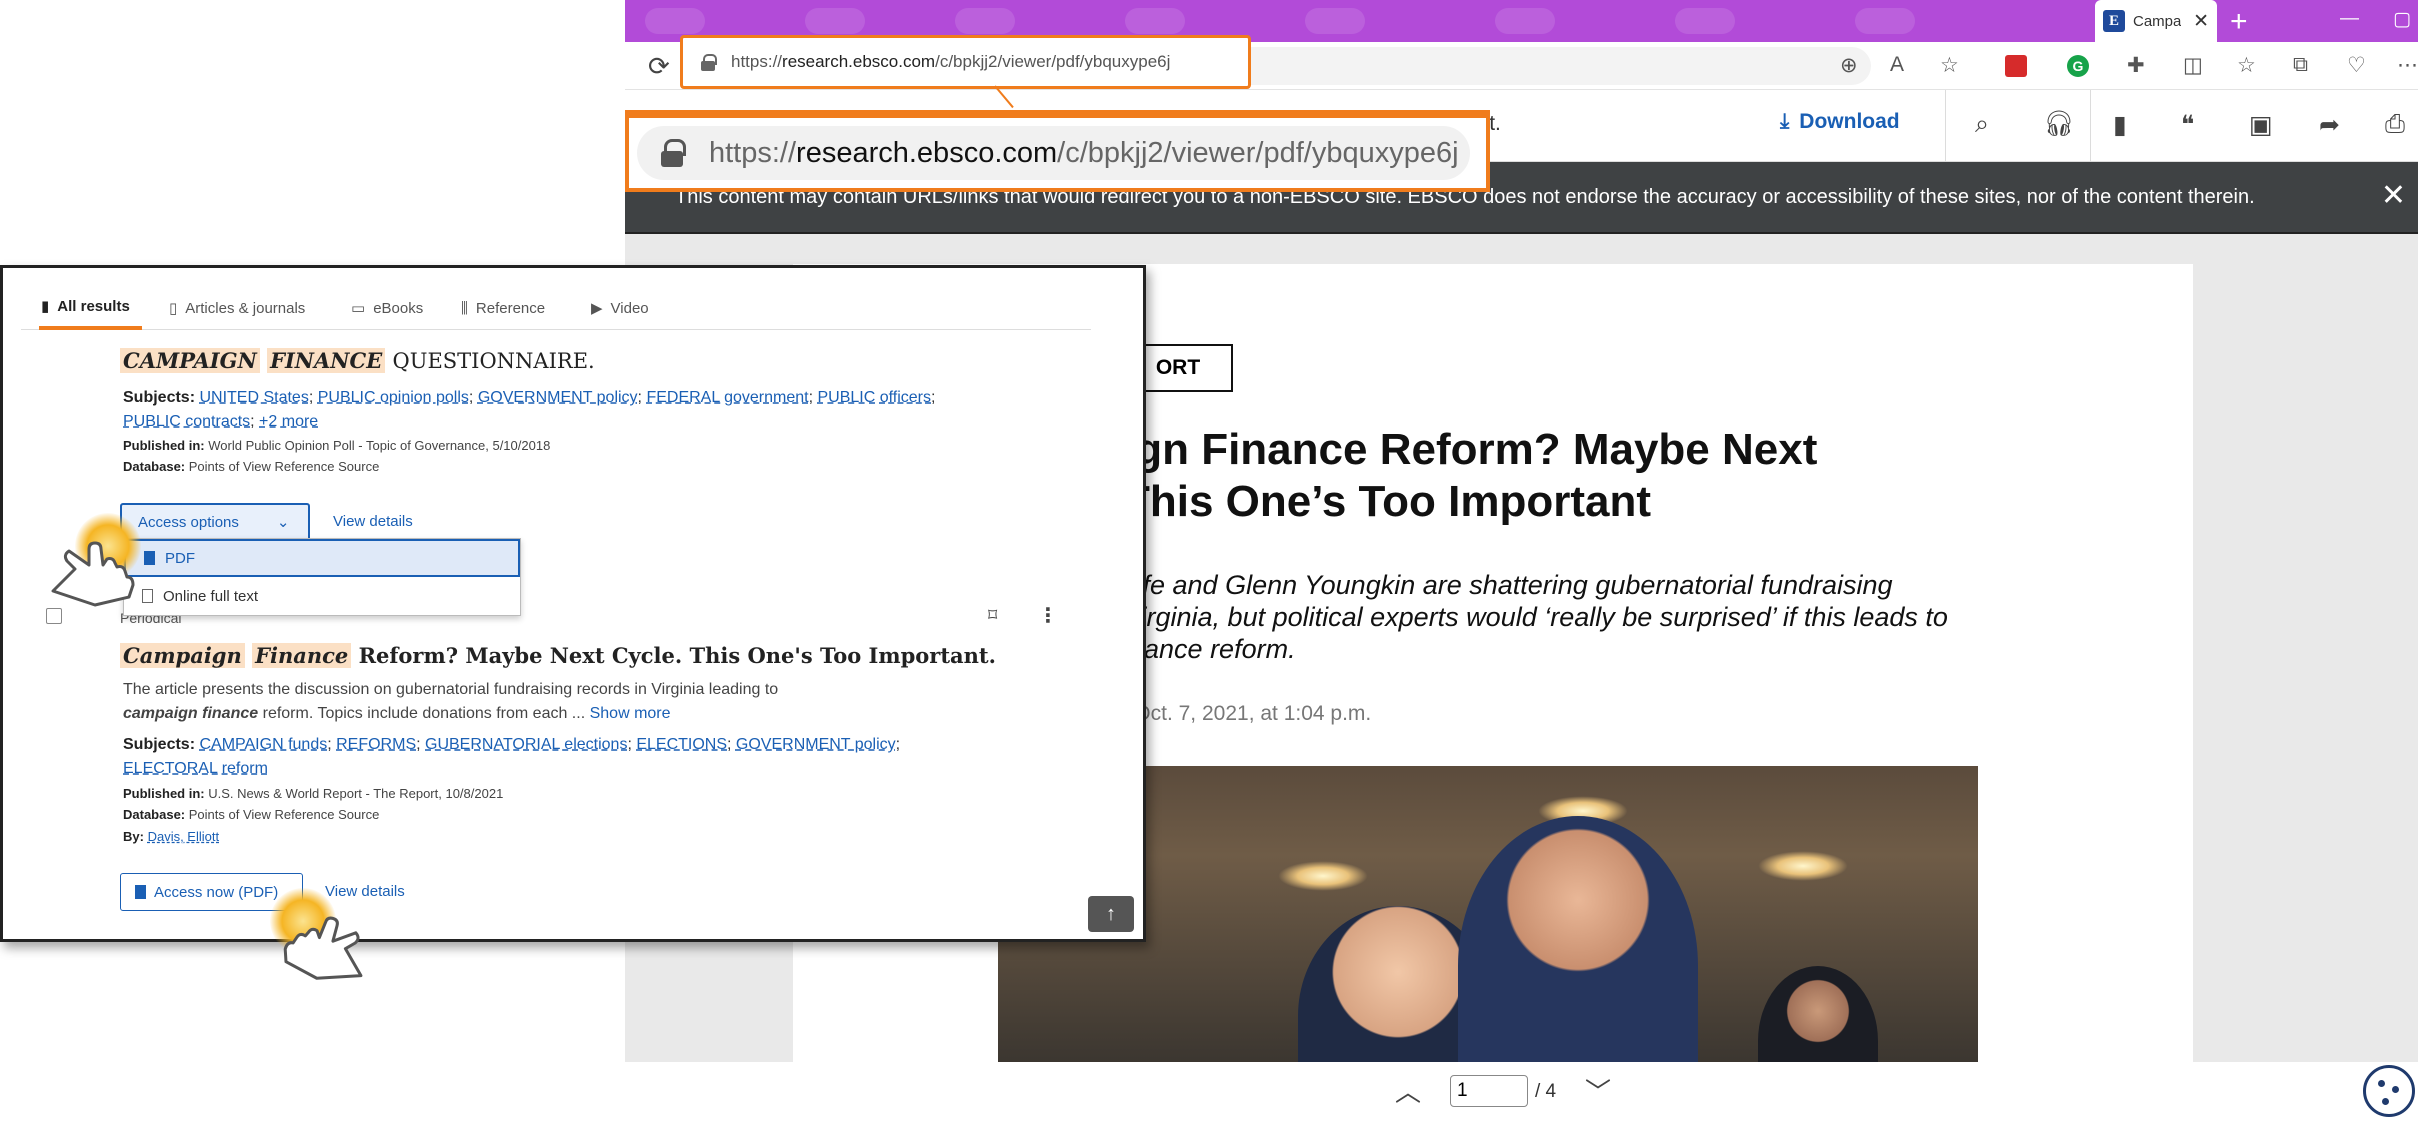 The height and width of the screenshot is (1140, 2418). What do you see at coordinates (1785, 121) in the screenshot?
I see `download-icon: ⤓` at bounding box center [1785, 121].